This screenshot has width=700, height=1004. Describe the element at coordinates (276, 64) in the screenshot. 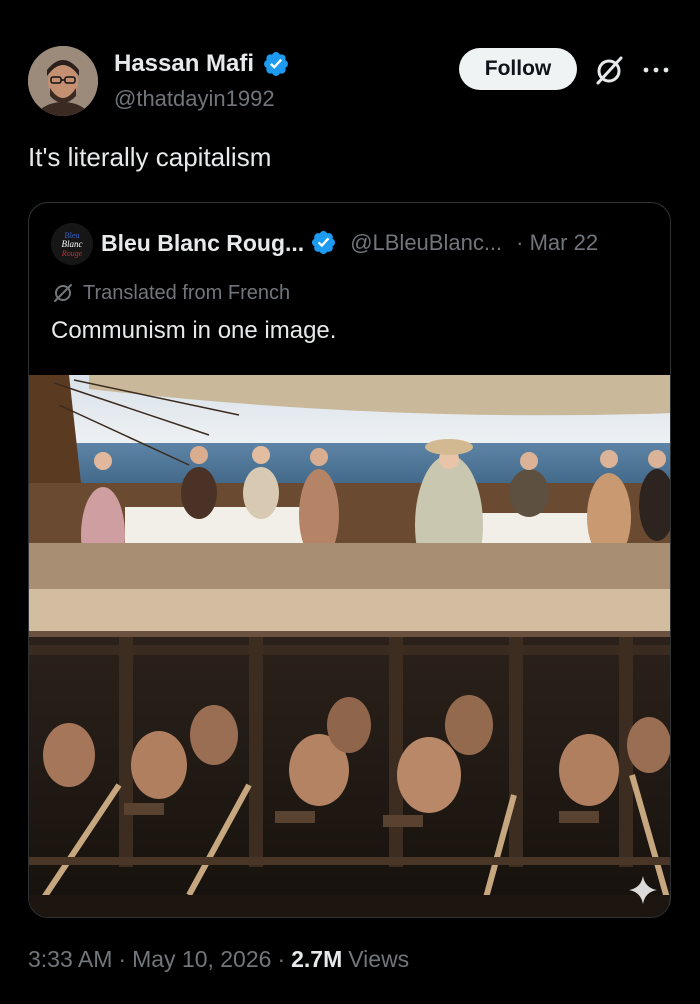

I see `verified-badge-icon` at that location.